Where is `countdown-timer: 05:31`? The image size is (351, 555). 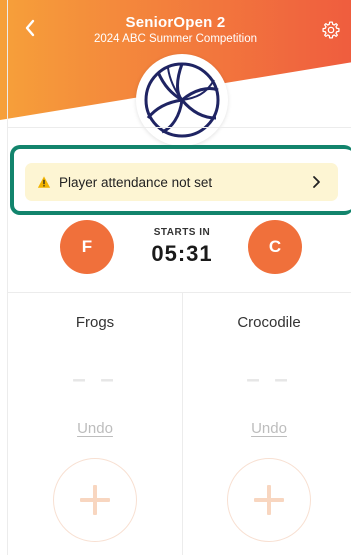 countdown-timer: 05:31 is located at coordinates (182, 253).